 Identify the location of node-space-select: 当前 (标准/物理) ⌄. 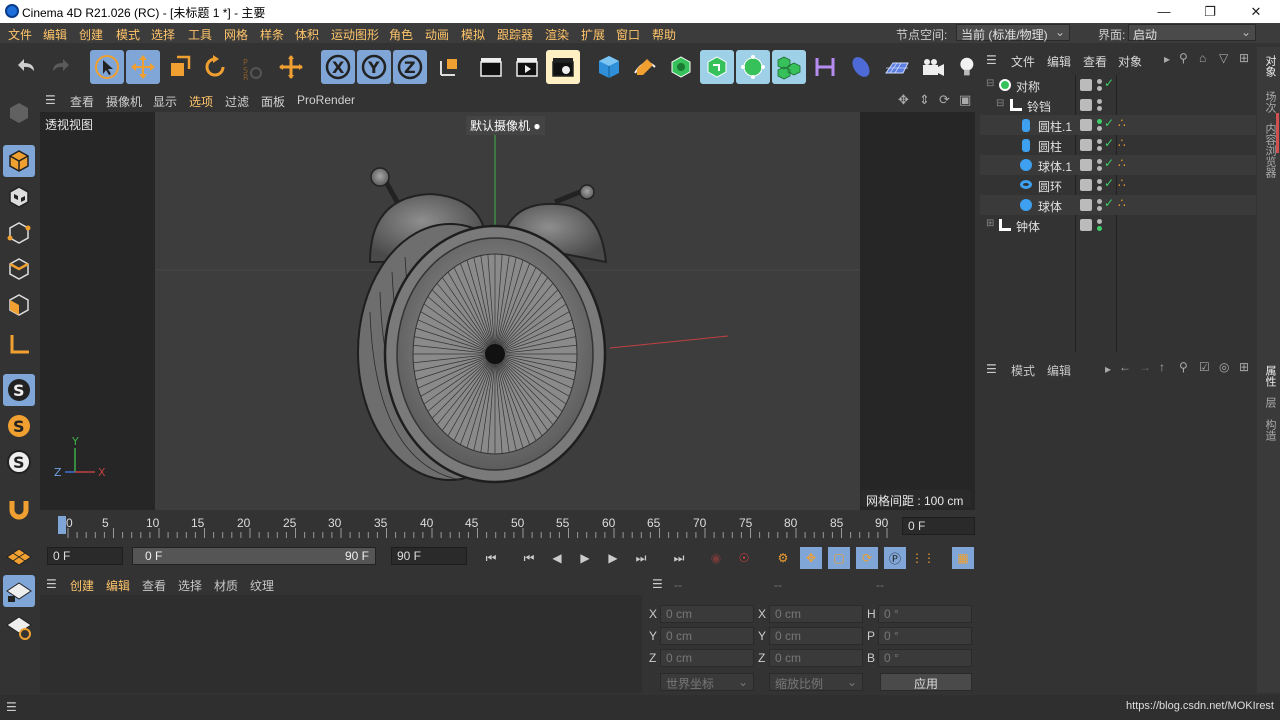
(1013, 33).